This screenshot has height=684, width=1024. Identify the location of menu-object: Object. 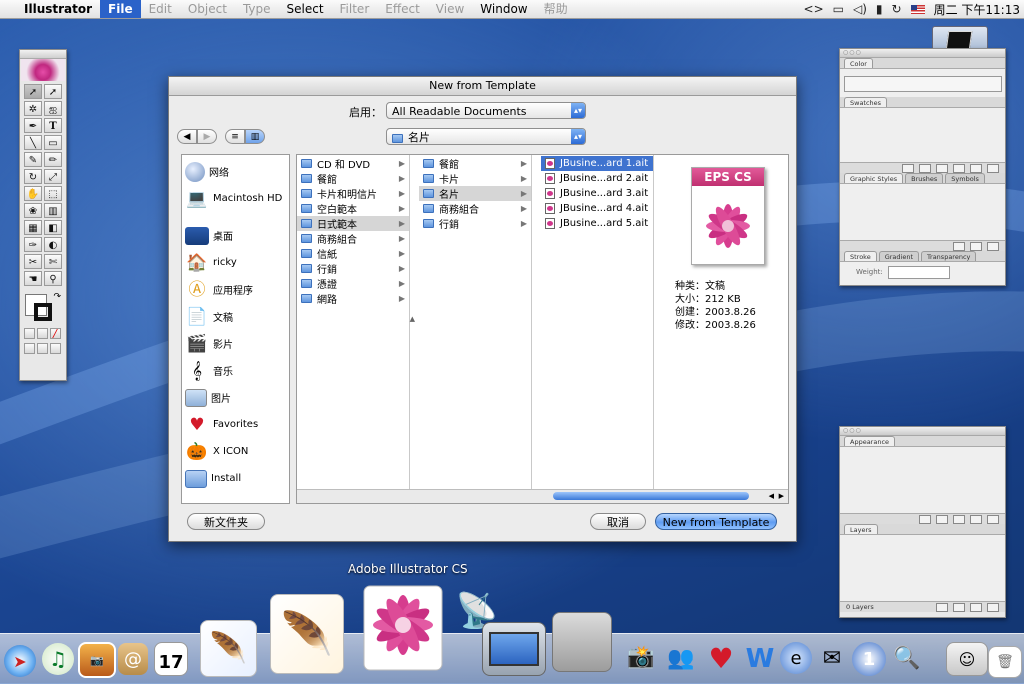
(207, 9).